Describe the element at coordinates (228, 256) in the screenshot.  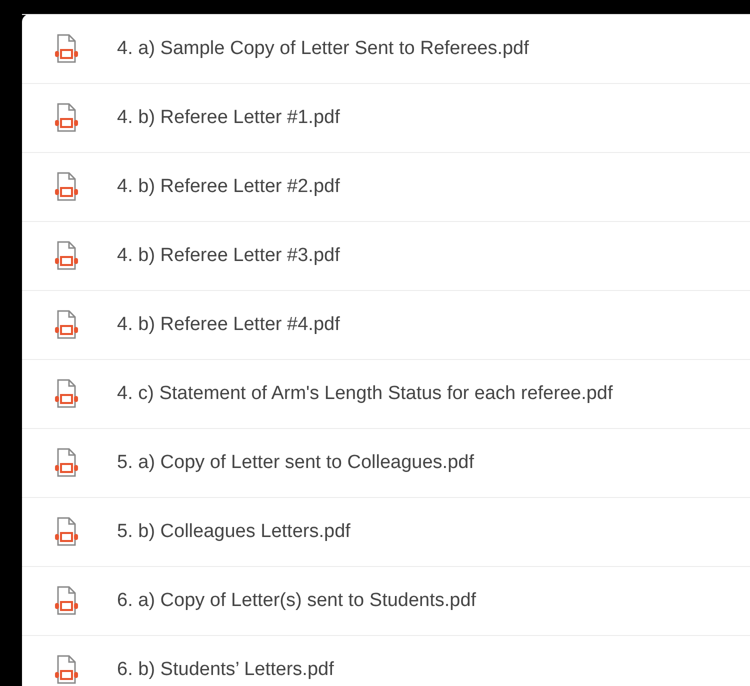
I see `file-name: 4. b) Referee Letter #3.pdf` at that location.